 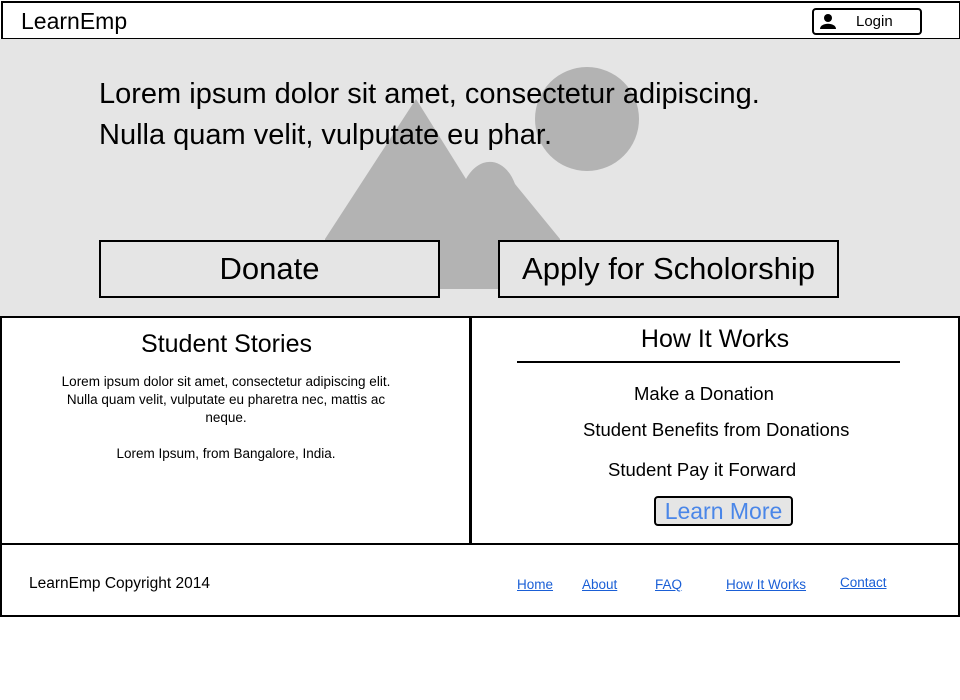 What do you see at coordinates (766, 585) in the screenshot?
I see `footer-link-how-it-works: How It Works` at bounding box center [766, 585].